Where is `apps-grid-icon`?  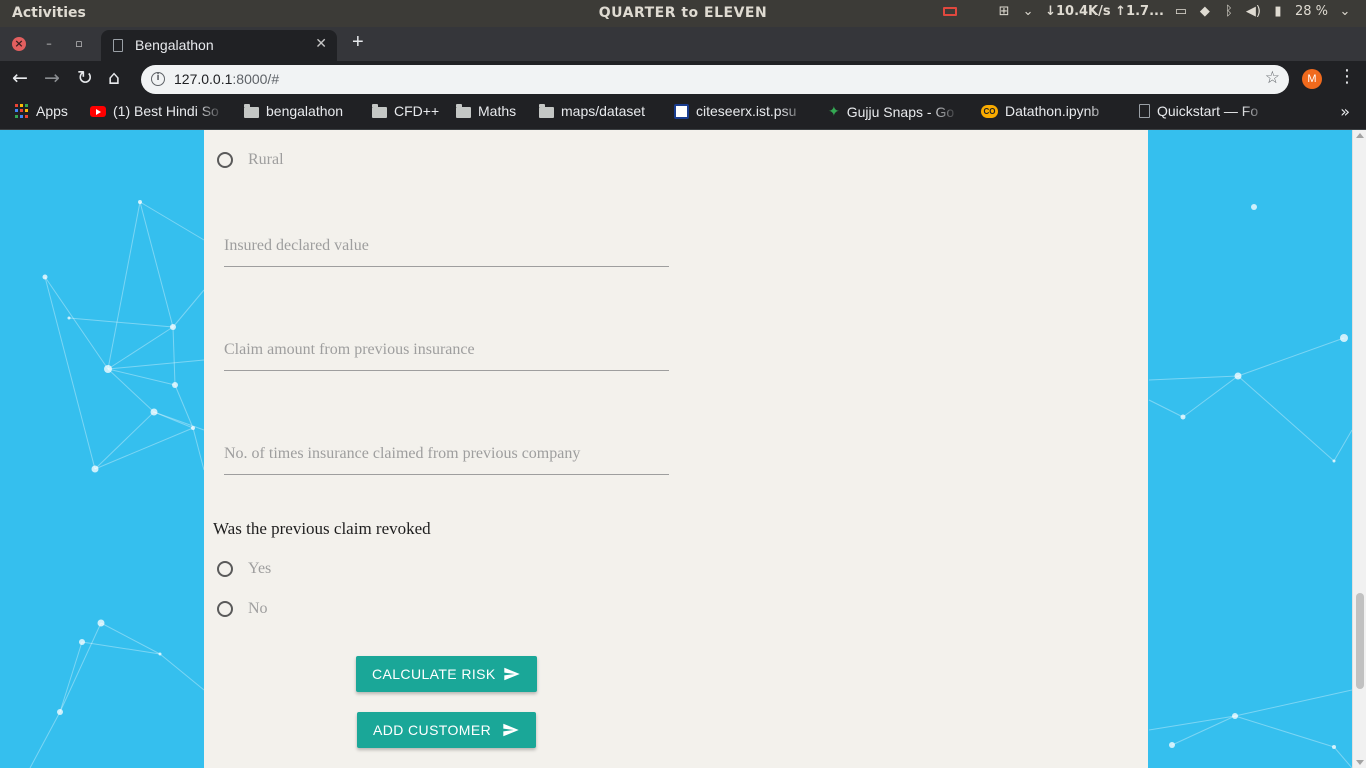
apps-grid-icon is located at coordinates (22, 111).